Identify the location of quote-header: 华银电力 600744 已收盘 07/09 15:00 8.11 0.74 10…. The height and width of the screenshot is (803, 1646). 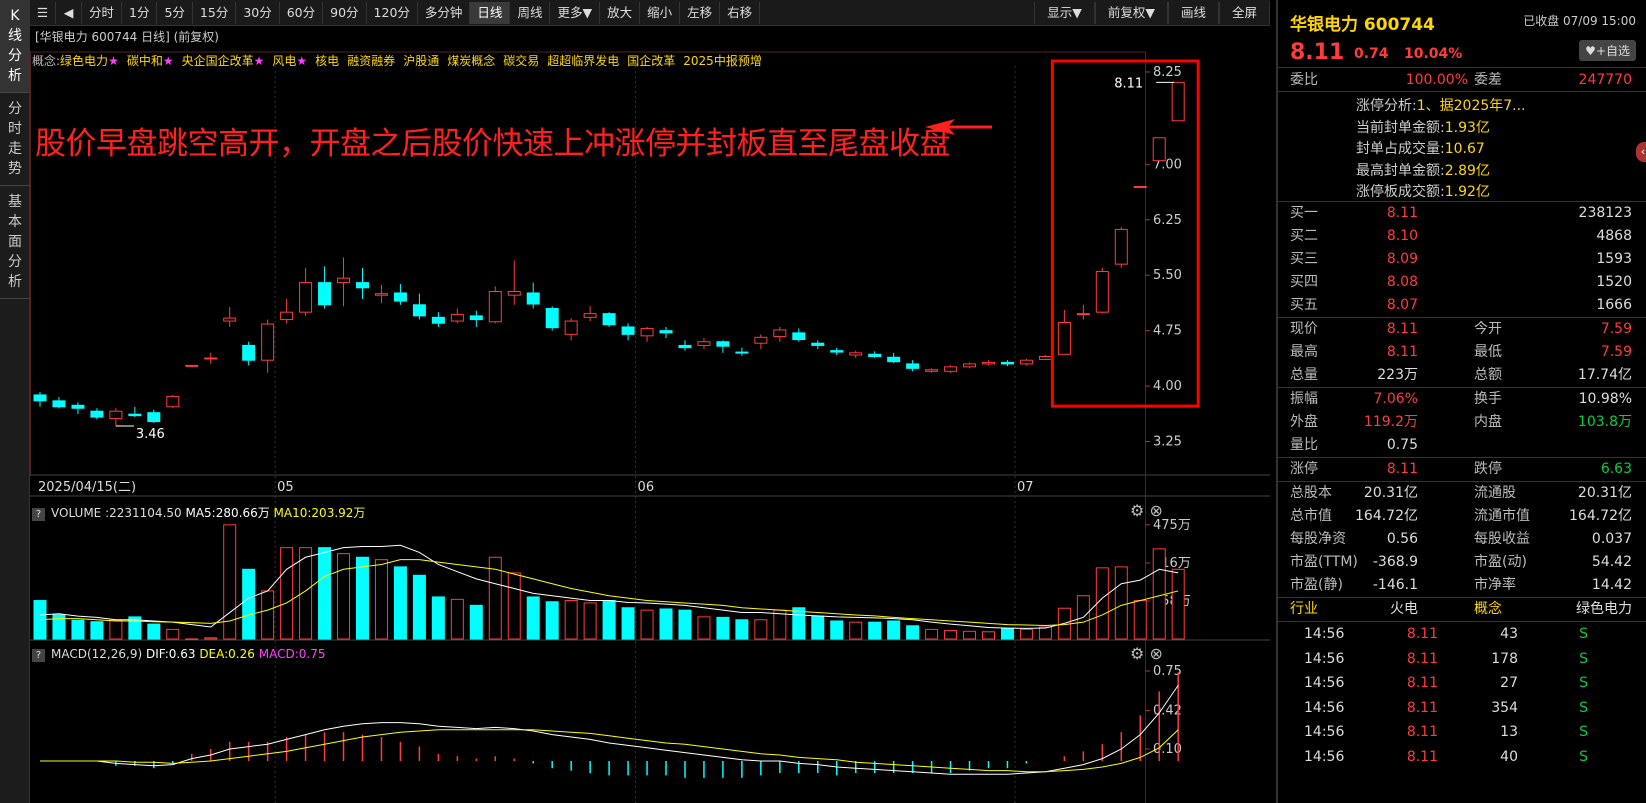
(1462, 34).